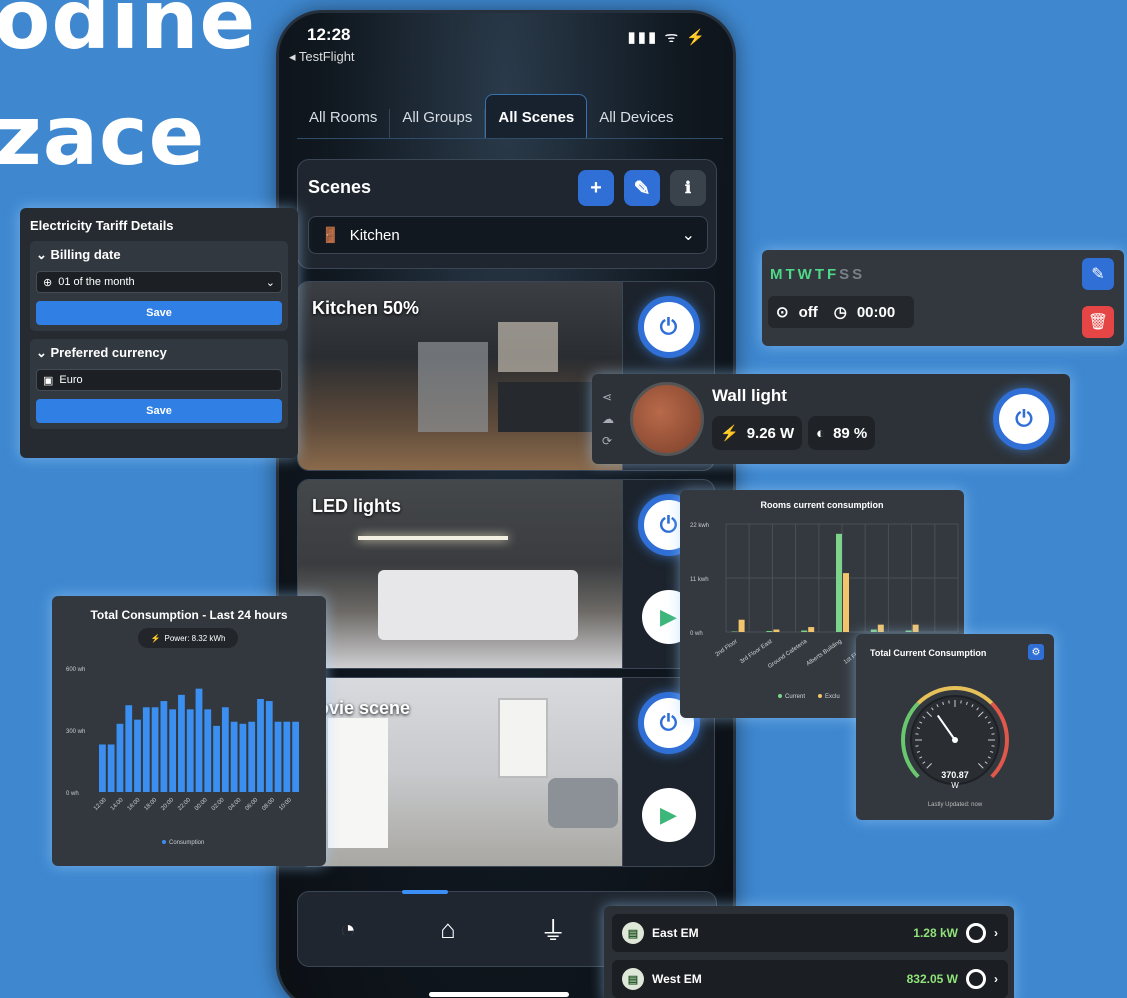 The height and width of the screenshot is (998, 1127). Describe the element at coordinates (330, 235) in the screenshot. I see `door-icon: 🚪` at that location.